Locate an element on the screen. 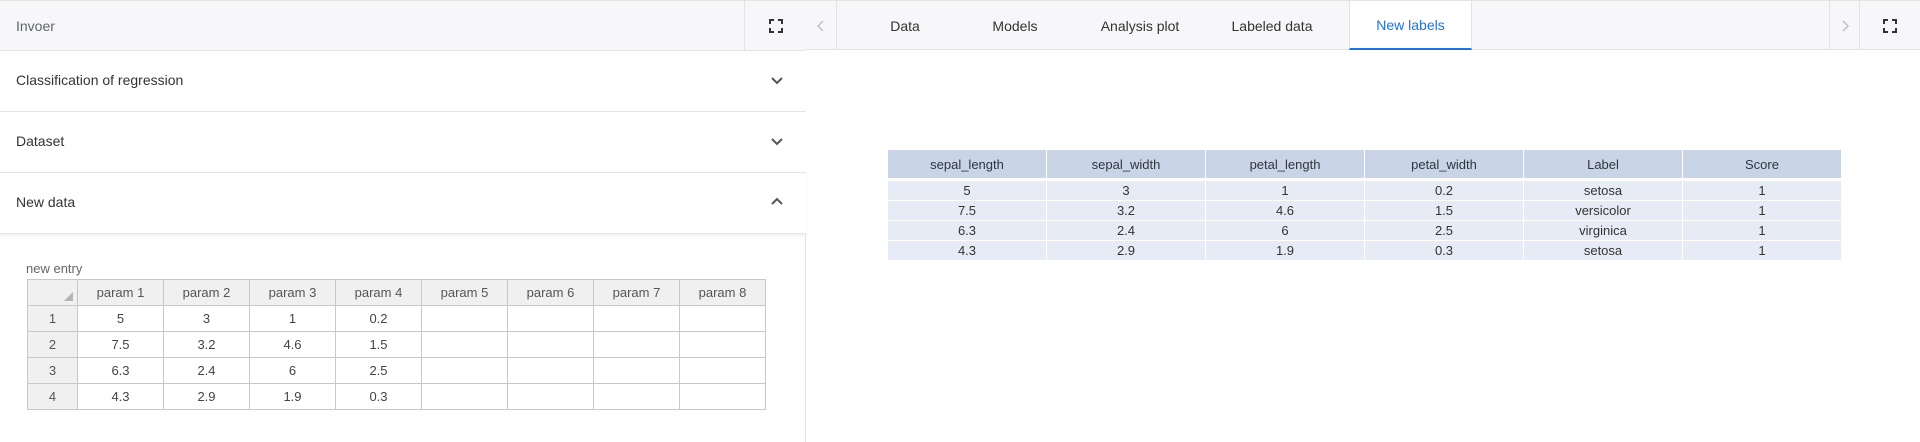 The width and height of the screenshot is (1920, 442). grid-cell: 3.2 is located at coordinates (206, 344).